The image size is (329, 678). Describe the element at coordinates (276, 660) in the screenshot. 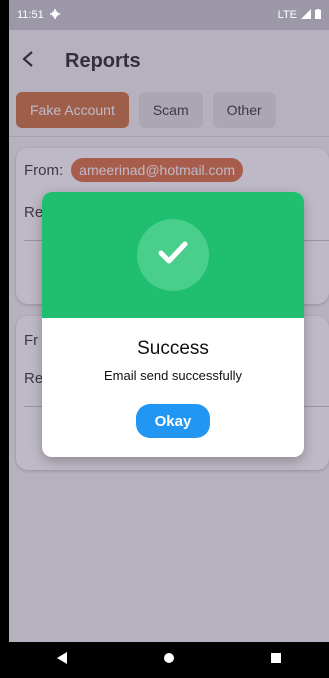

I see `recents-nav-icon` at that location.